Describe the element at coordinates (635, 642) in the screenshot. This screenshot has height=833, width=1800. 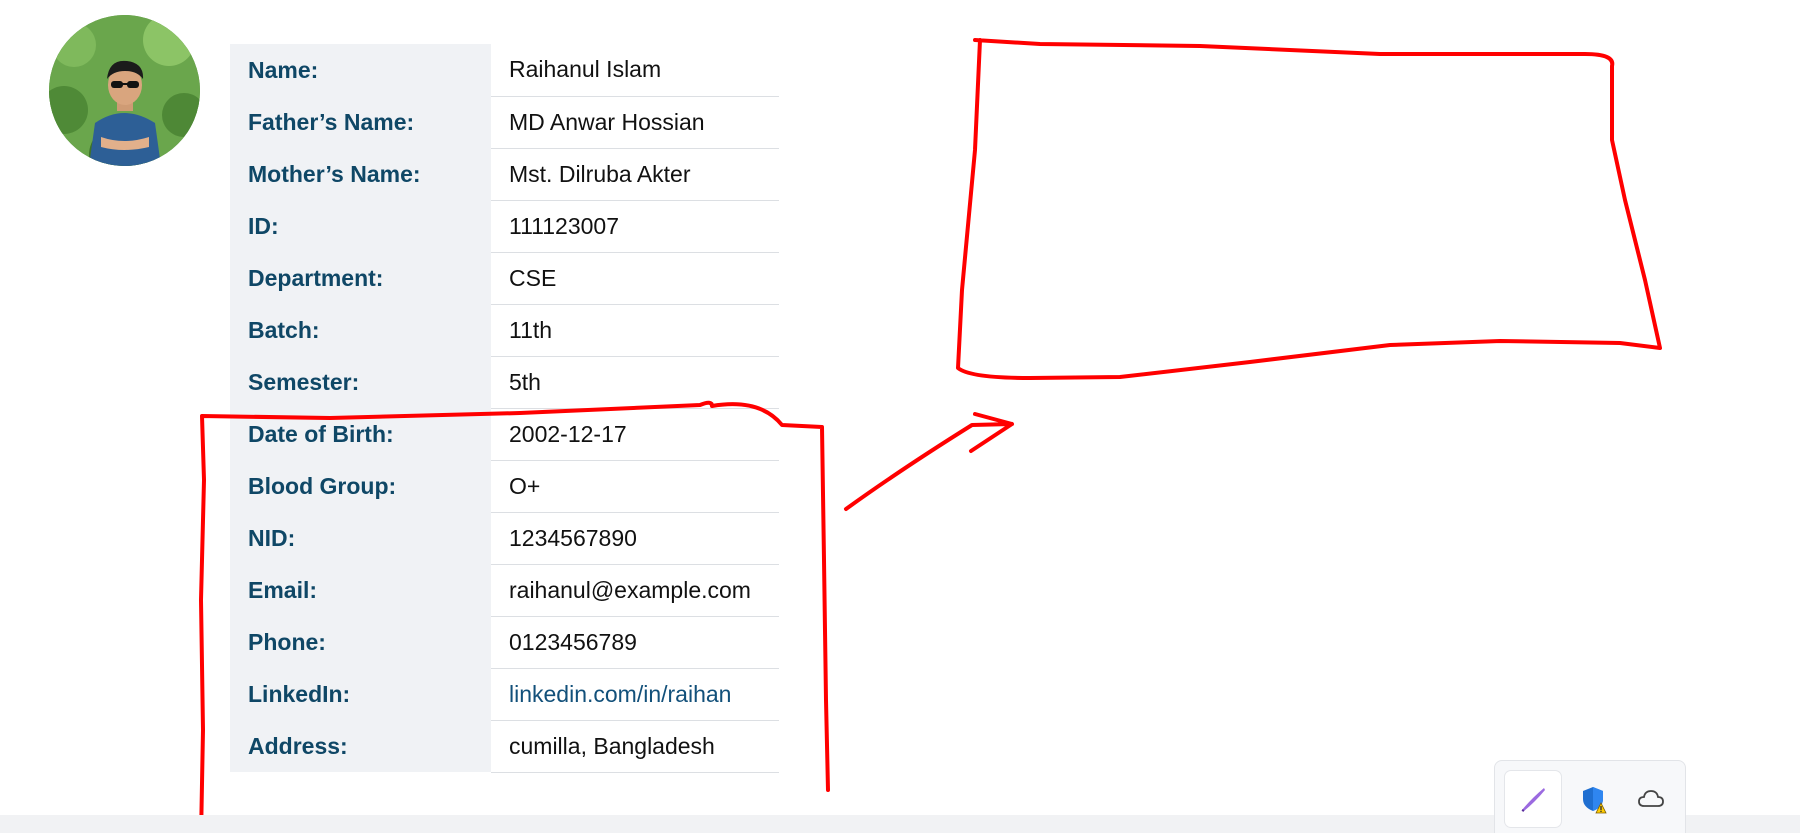
I see `row-value: 0123456789` at that location.